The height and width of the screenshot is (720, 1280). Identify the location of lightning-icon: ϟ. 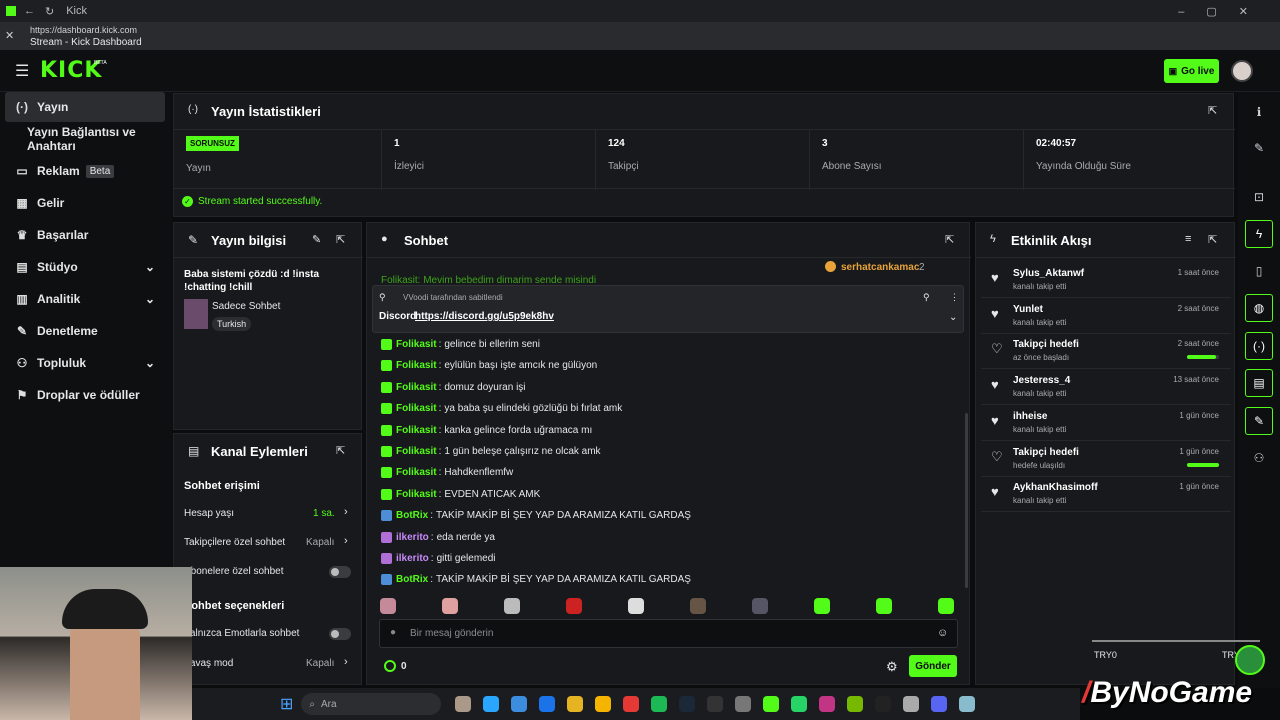
(1259, 234).